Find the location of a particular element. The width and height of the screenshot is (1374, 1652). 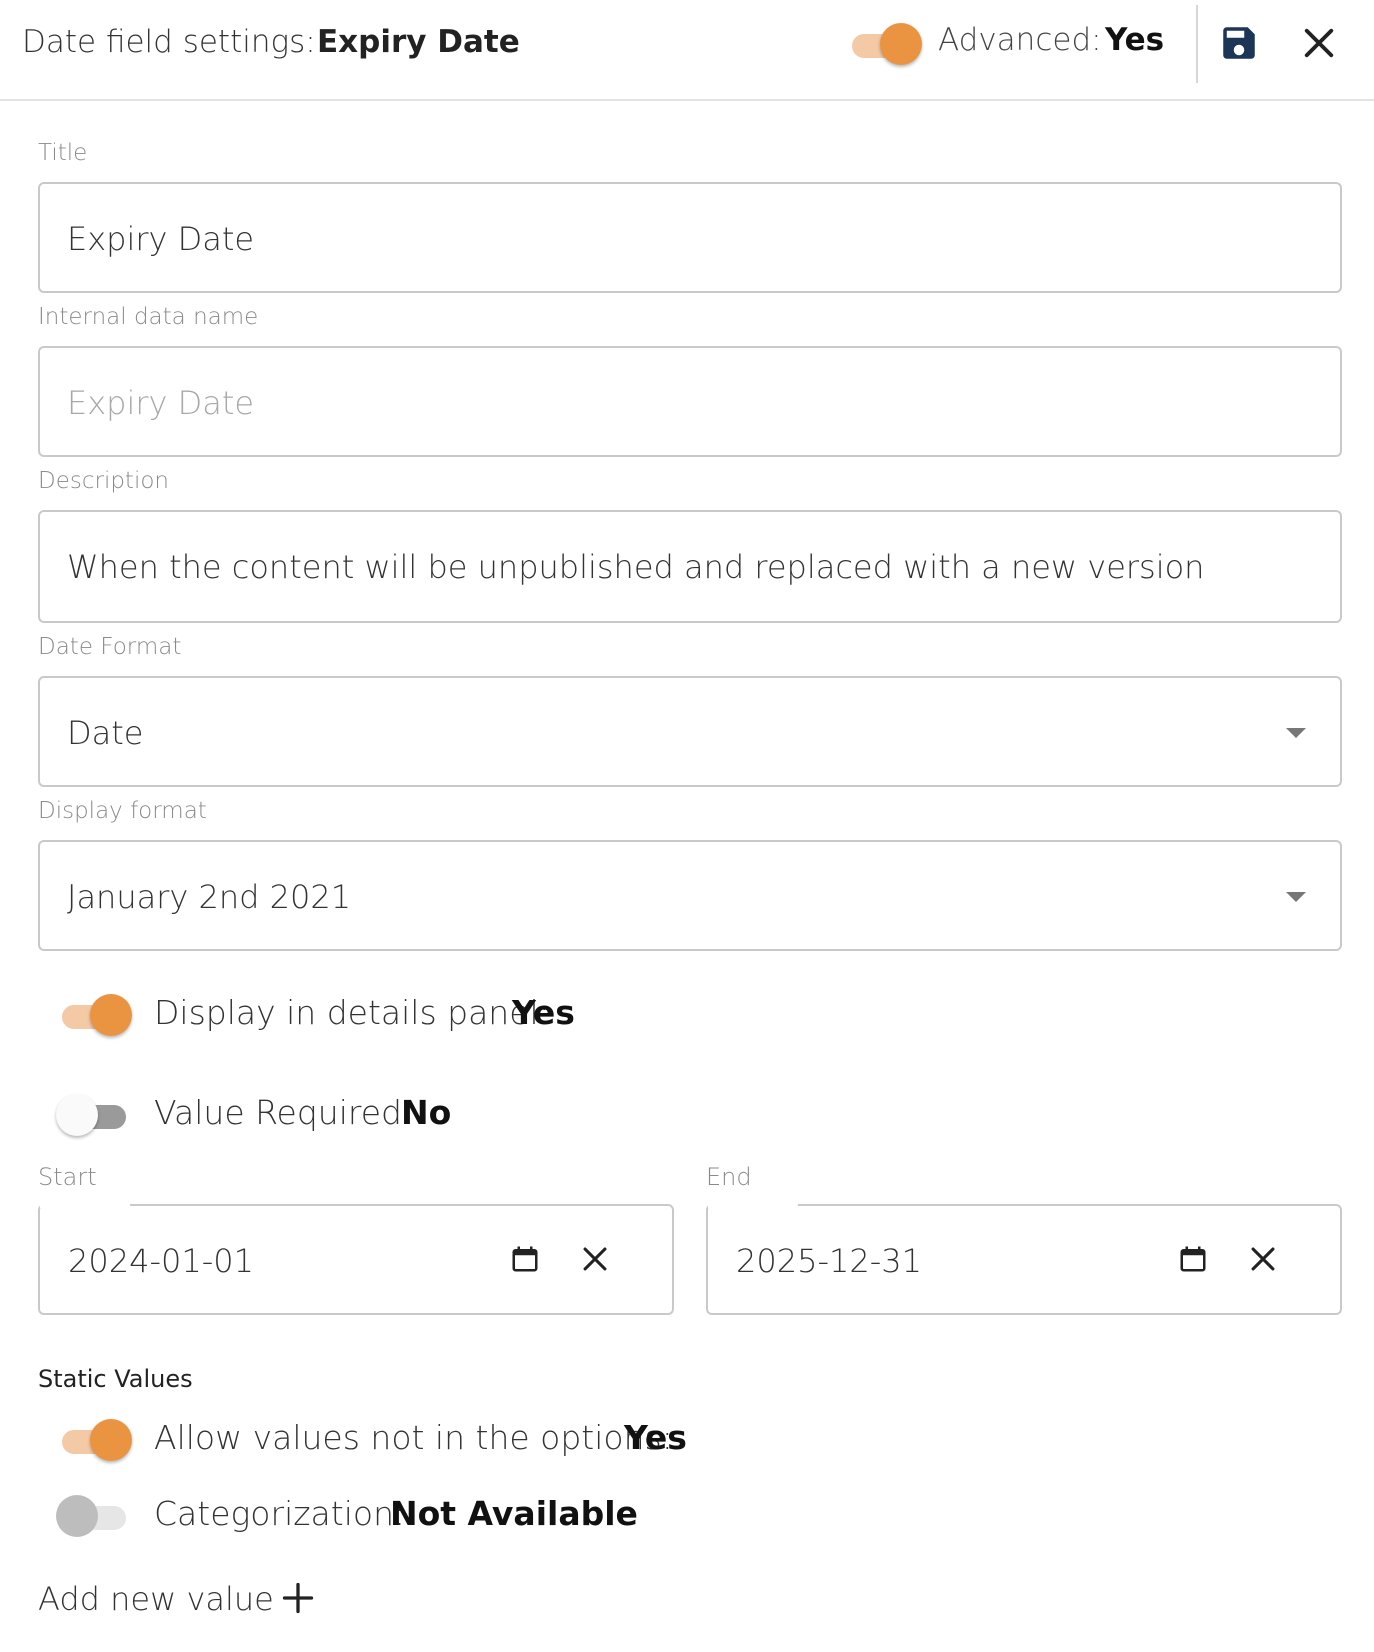

advanced-toggle is located at coordinates (884, 43).